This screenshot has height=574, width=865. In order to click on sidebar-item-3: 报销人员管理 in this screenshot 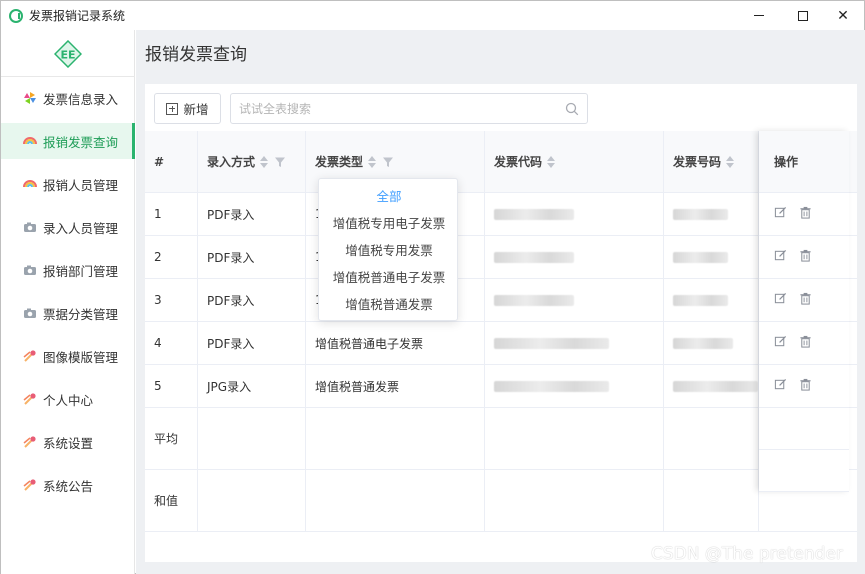, I will do `click(68, 184)`.